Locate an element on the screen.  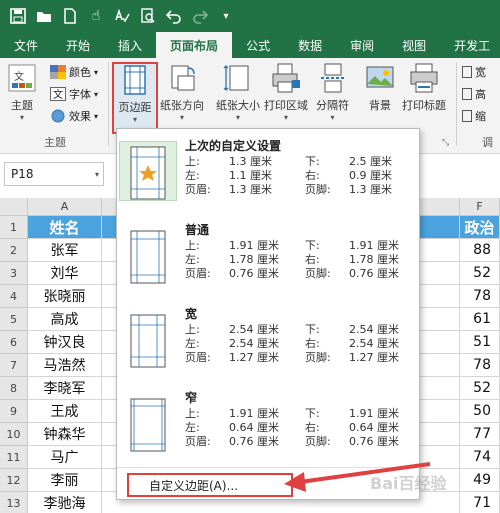
margin-field-value: 1.3 厘米 is located at coordinates (250, 189).